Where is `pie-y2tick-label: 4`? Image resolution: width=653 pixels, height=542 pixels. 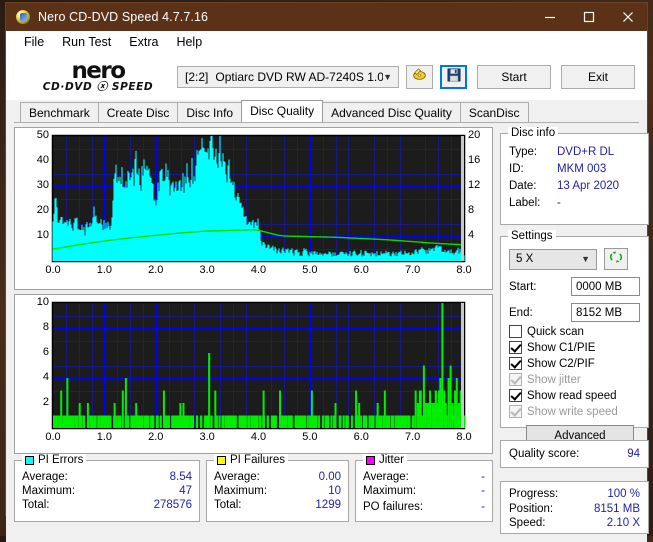 pie-y2tick-label: 4 is located at coordinates (471, 235).